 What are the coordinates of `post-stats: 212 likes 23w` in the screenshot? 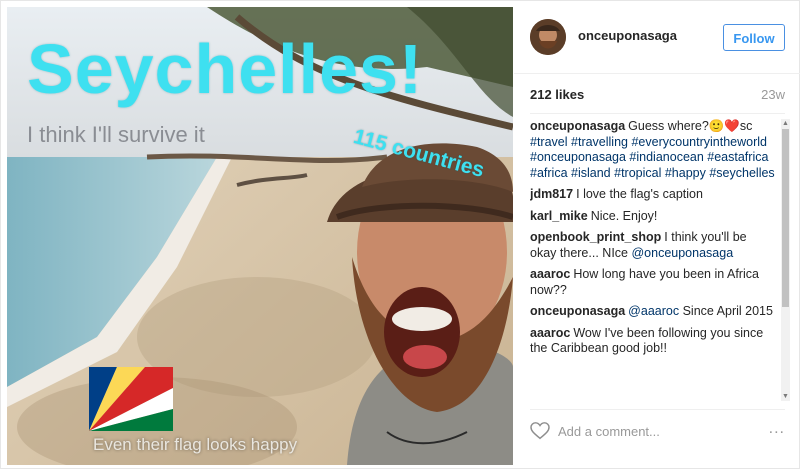 It's located at (657, 100).